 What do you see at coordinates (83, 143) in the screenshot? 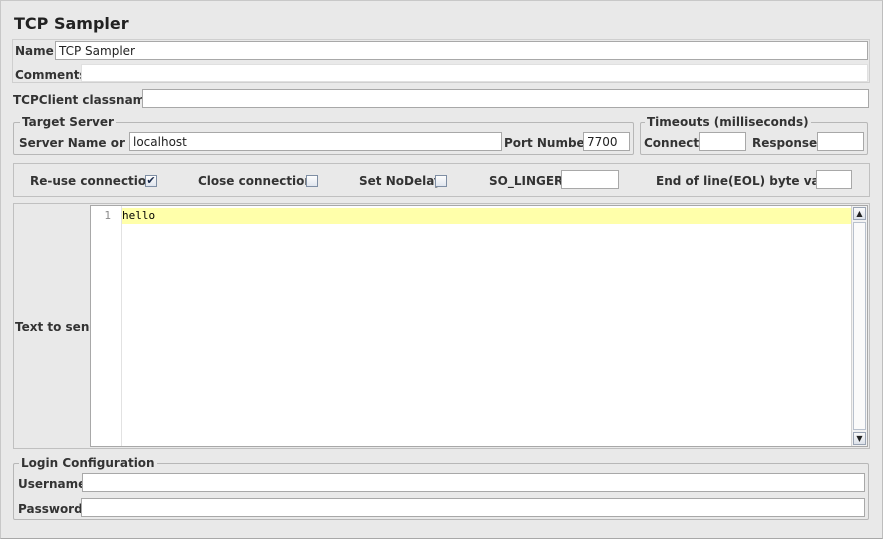
I see `server-label: Server Name or IP:` at bounding box center [83, 143].